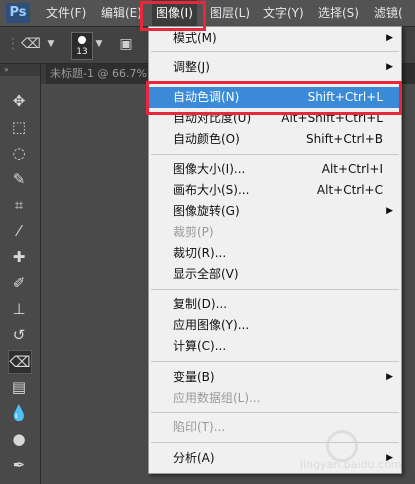  I want to click on gradient-tool-icon: ▤, so click(19, 387).